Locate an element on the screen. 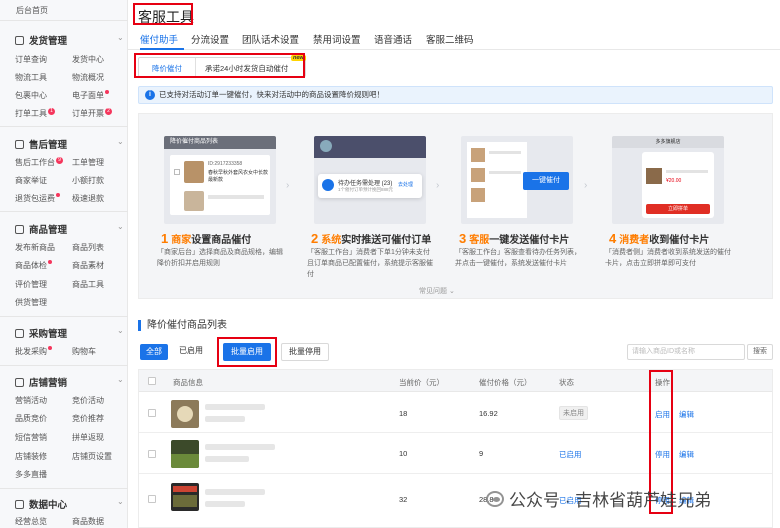  sidebar-item: 品质竞价 is located at coordinates (31, 418).